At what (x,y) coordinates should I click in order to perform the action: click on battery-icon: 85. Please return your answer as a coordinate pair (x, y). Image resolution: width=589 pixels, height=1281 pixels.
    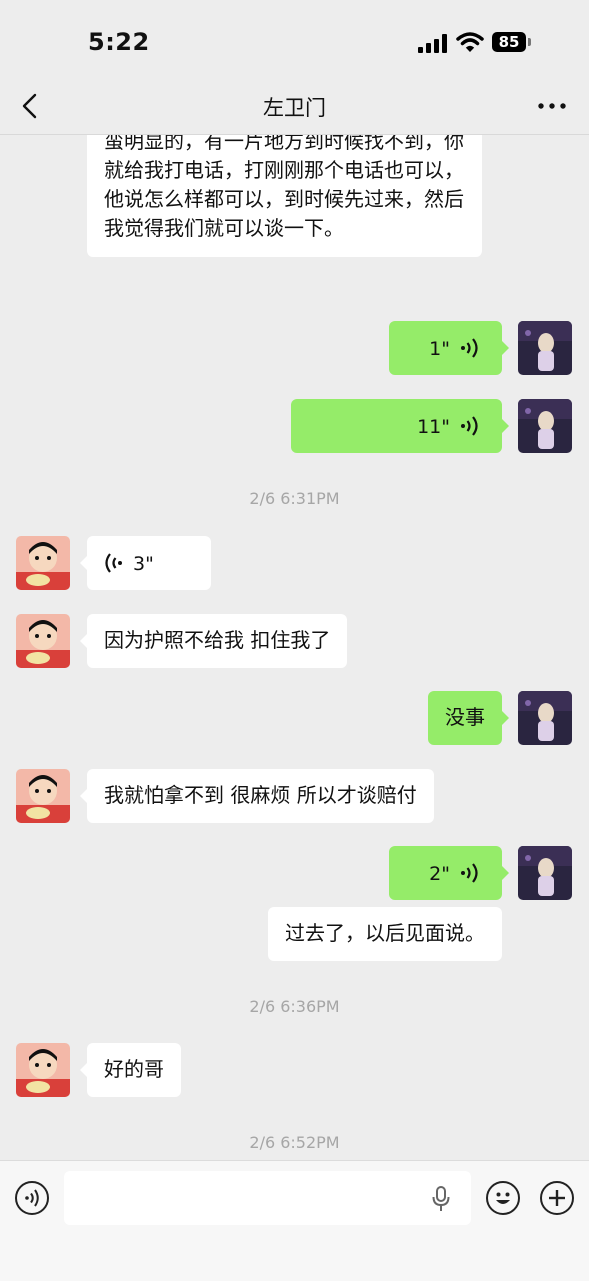
    Looking at the image, I should click on (509, 42).